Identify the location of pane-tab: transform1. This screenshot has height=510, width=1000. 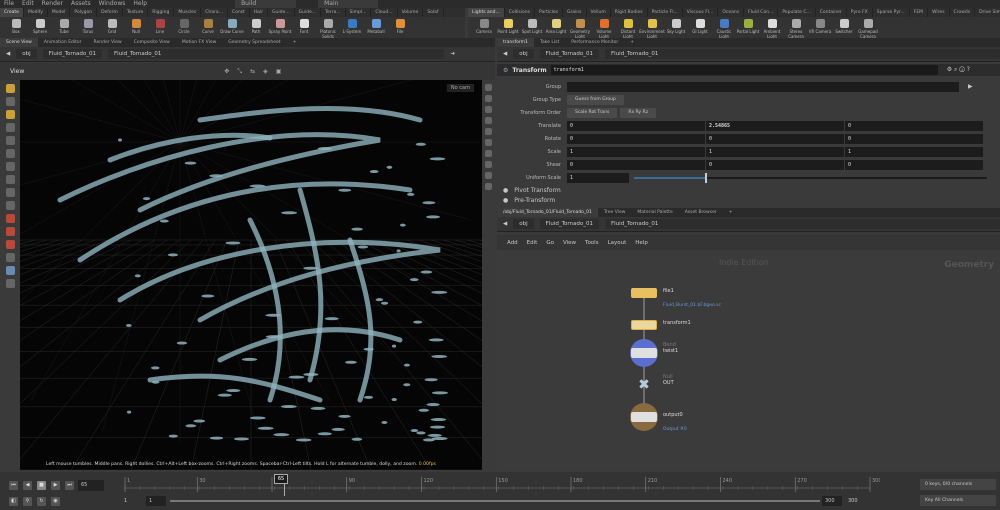
(515, 42).